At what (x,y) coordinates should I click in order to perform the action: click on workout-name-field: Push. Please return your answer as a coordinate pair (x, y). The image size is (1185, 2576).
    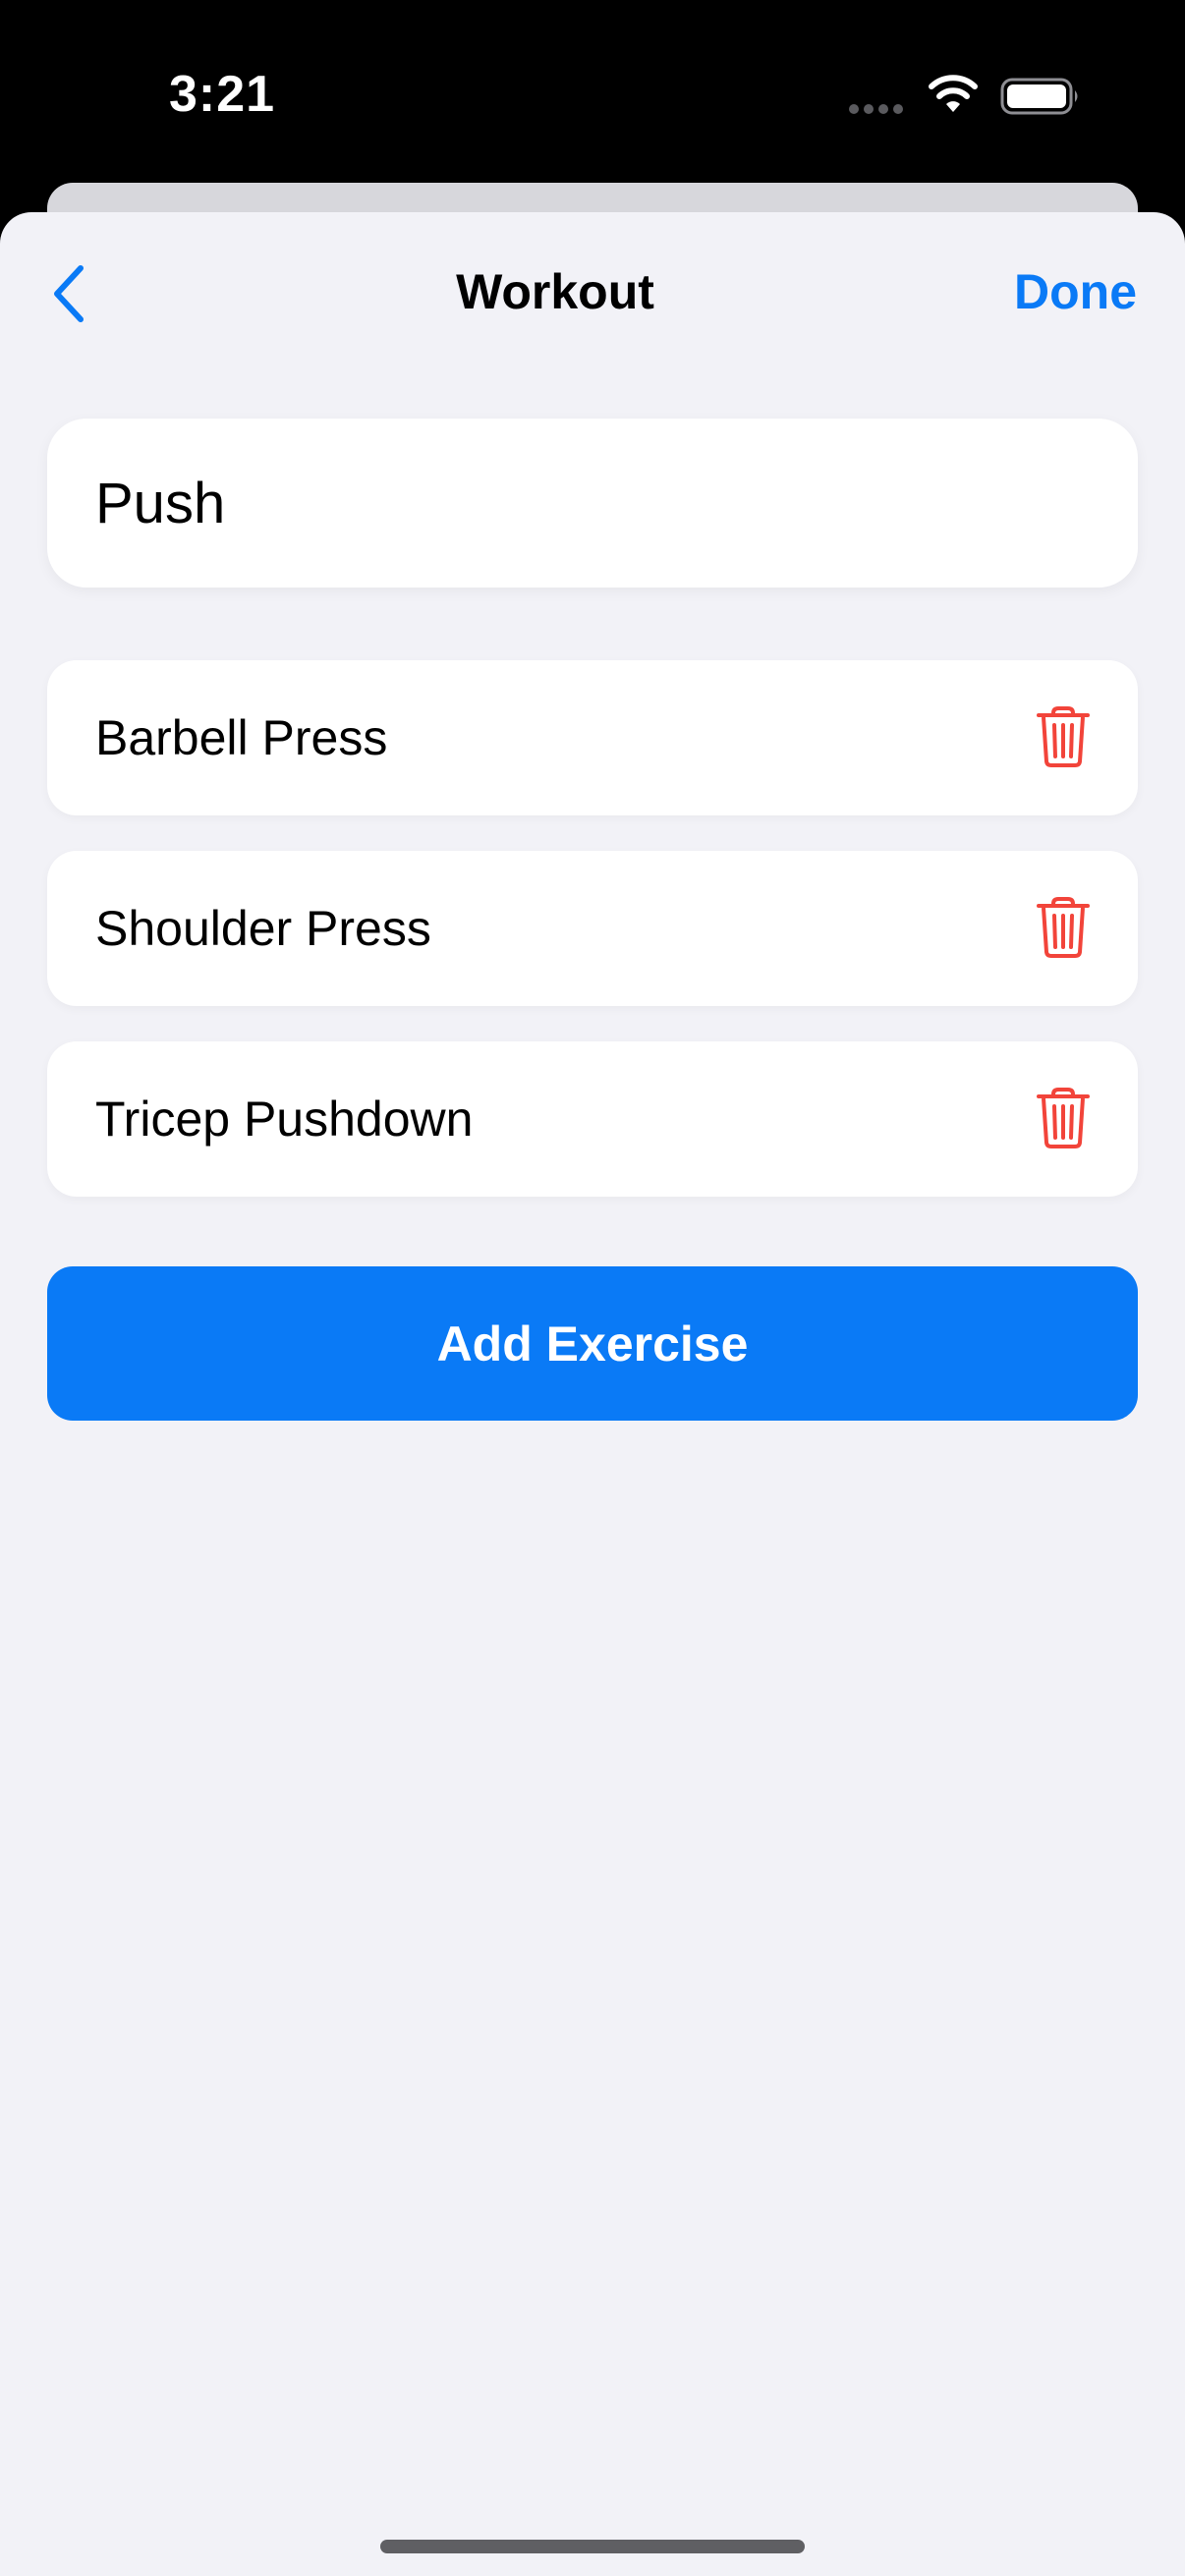
    Looking at the image, I should click on (592, 503).